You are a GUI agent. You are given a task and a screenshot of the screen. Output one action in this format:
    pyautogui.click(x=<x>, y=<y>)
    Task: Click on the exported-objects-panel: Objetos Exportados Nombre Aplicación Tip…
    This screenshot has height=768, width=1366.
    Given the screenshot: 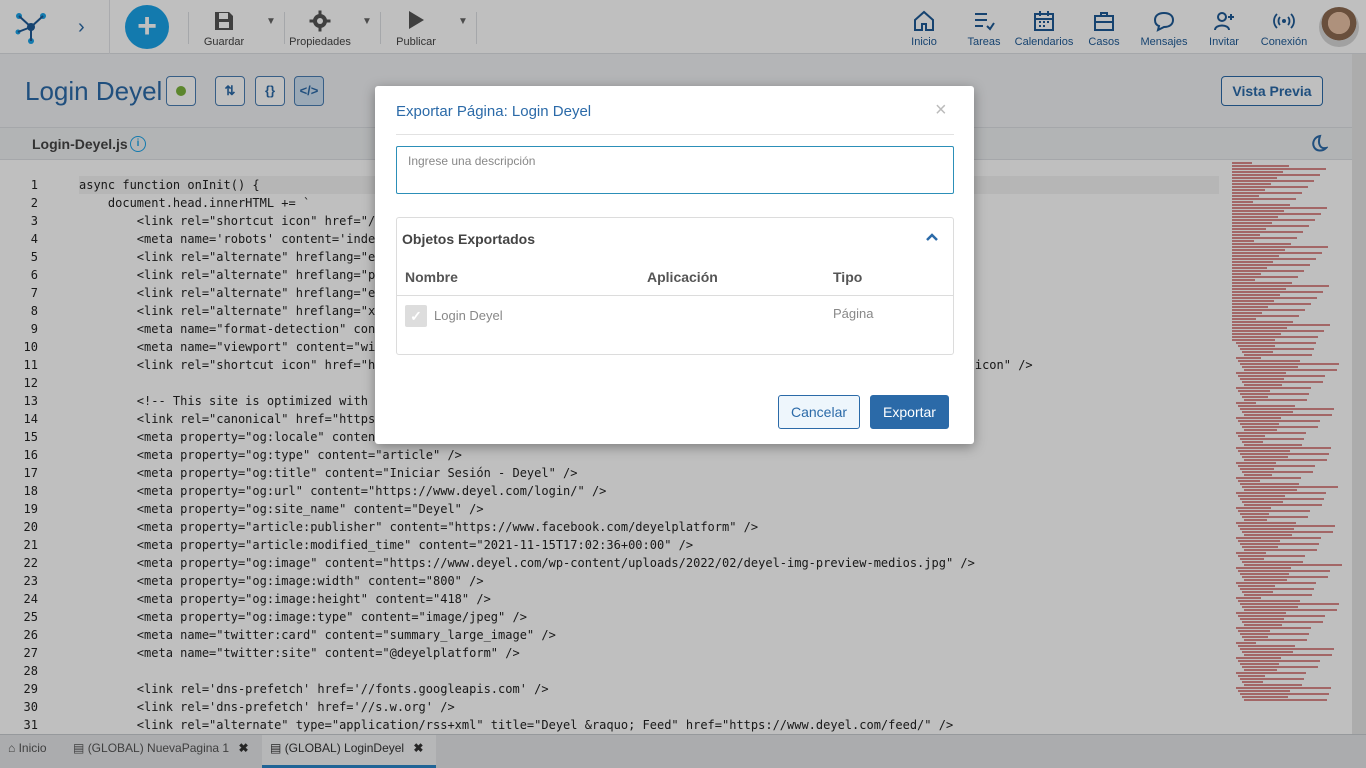 What is the action you would take?
    pyautogui.click(x=675, y=286)
    